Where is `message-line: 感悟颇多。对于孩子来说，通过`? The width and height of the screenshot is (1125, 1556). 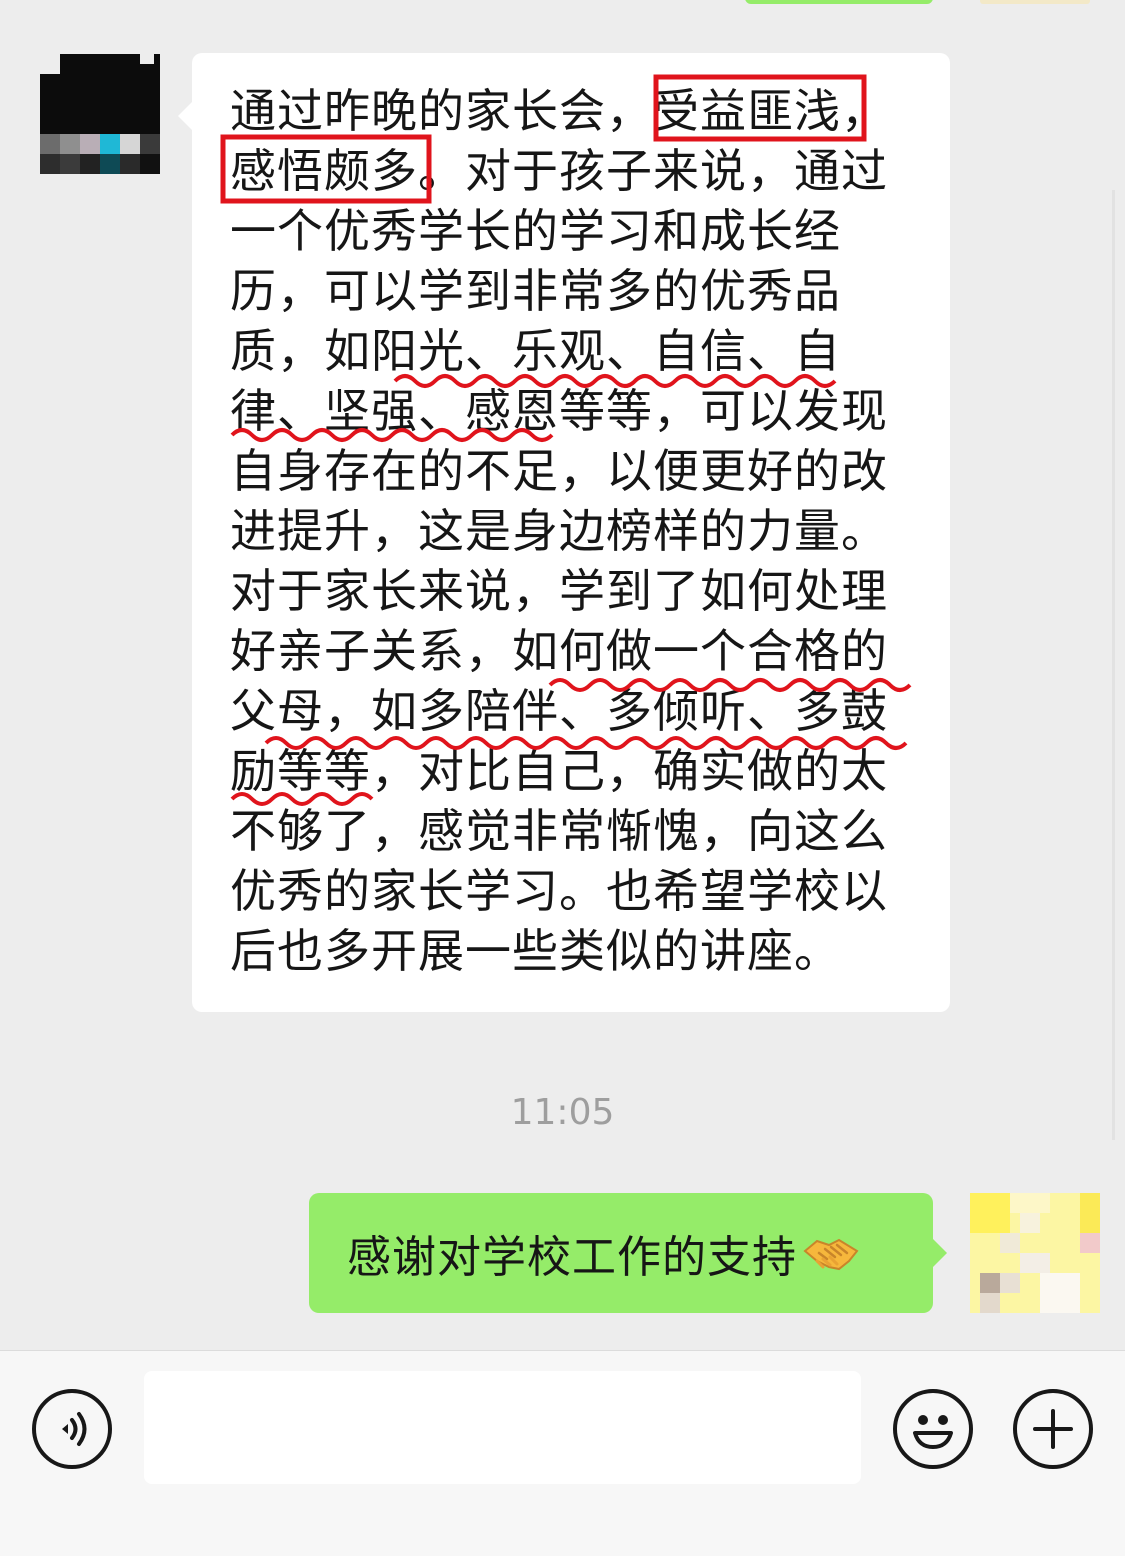
message-line: 感悟颇多。对于孩子来说，通过 is located at coordinates (559, 171).